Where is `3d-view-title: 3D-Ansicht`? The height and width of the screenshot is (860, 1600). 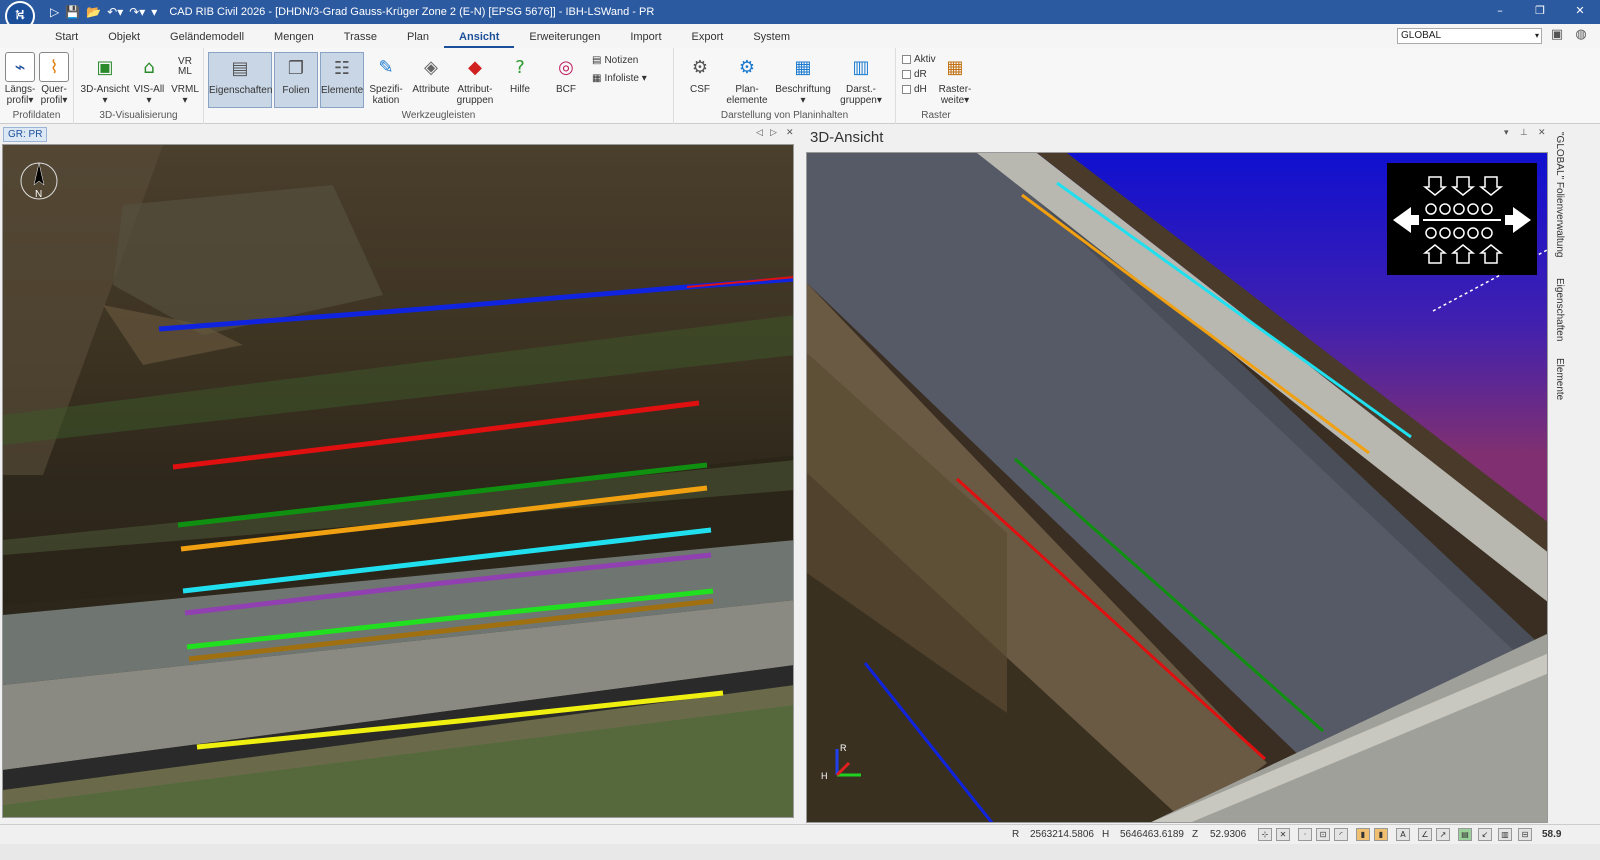 3d-view-title: 3D-Ansicht is located at coordinates (847, 137).